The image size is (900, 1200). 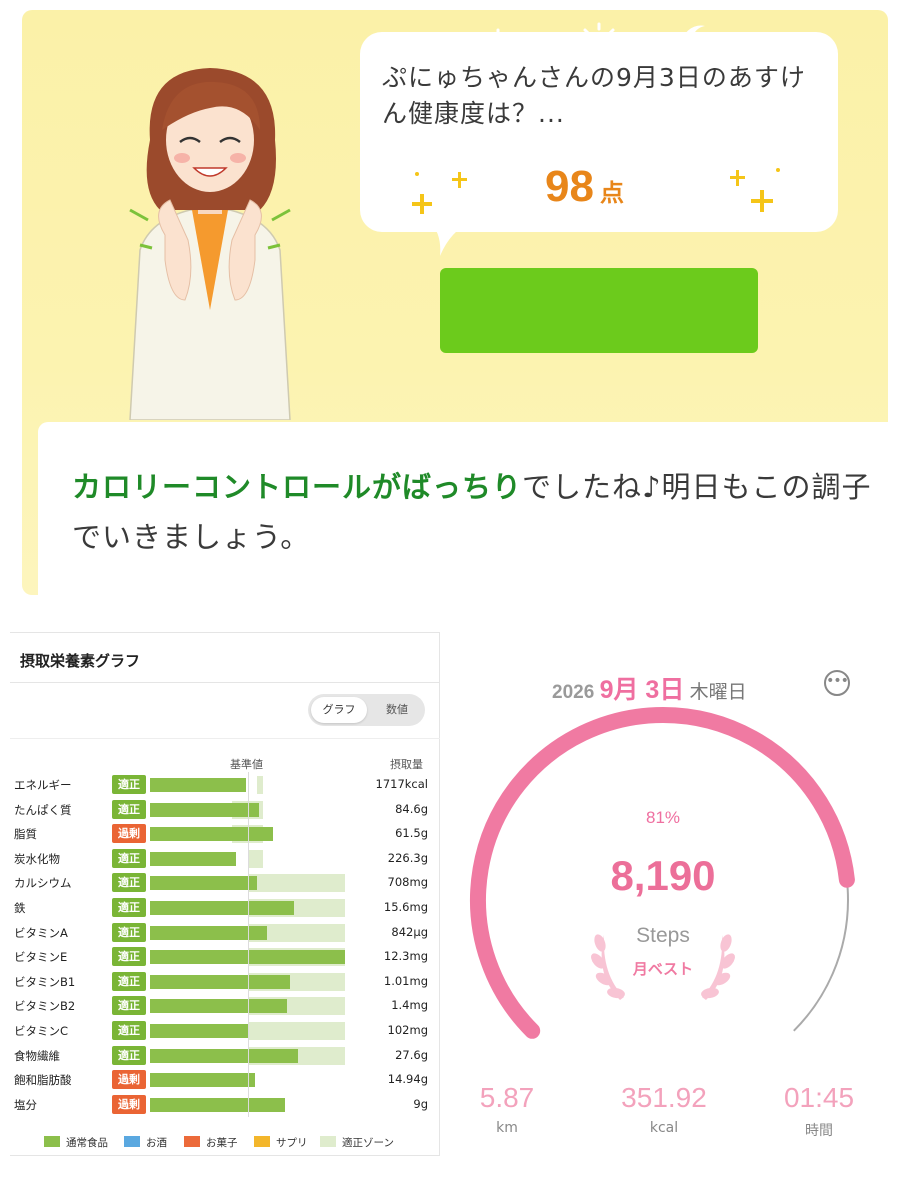 What do you see at coordinates (25, 834) in the screenshot?
I see `nutrient-name: 脂質` at bounding box center [25, 834].